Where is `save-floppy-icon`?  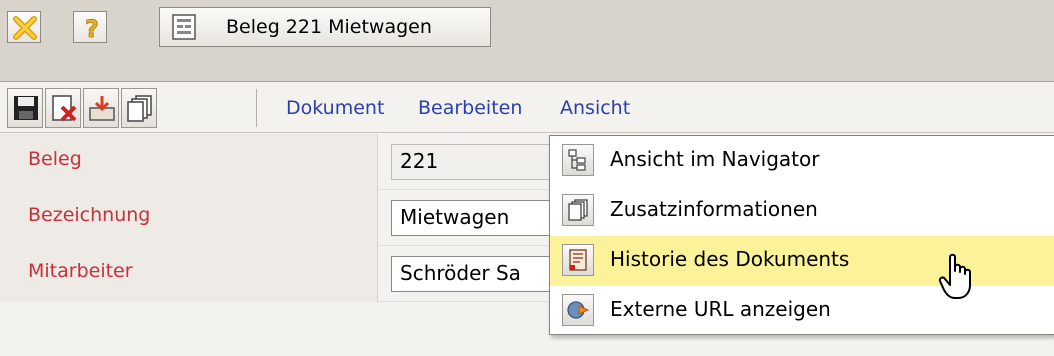
save-floppy-icon is located at coordinates (26, 108).